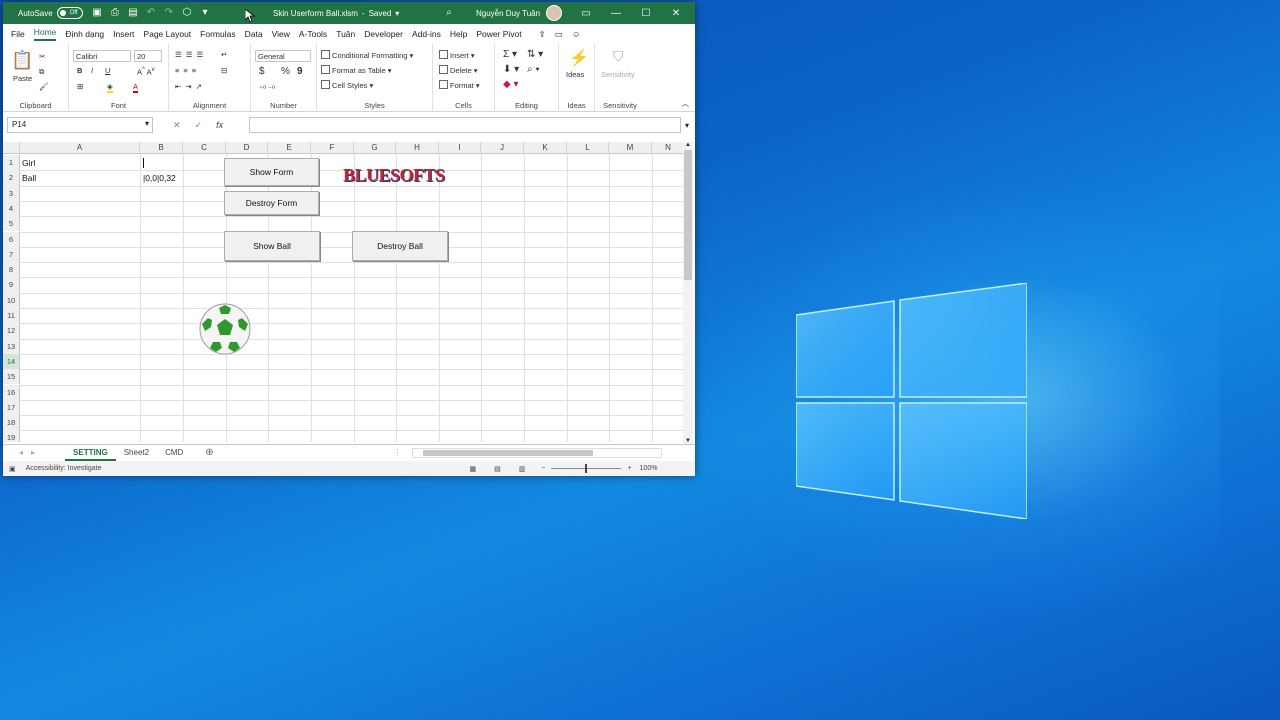  I want to click on format-painter-icon: 🖌, so click(44, 86).